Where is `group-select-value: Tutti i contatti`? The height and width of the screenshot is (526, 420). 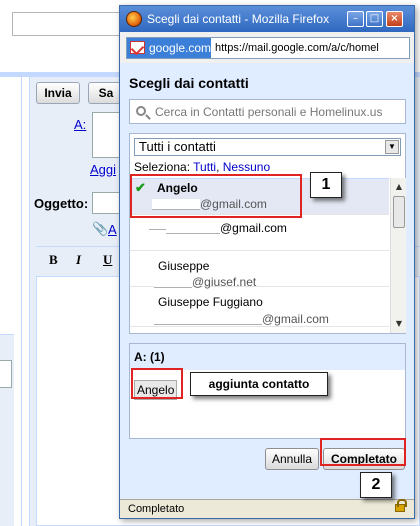
group-select-value: Tutti i contatti is located at coordinates (177, 146).